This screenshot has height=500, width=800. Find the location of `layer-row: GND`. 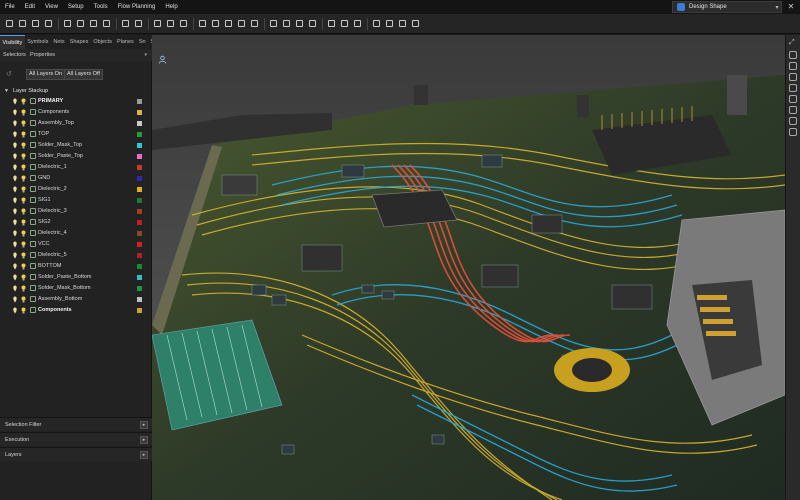

layer-row: GND is located at coordinates (76, 178).